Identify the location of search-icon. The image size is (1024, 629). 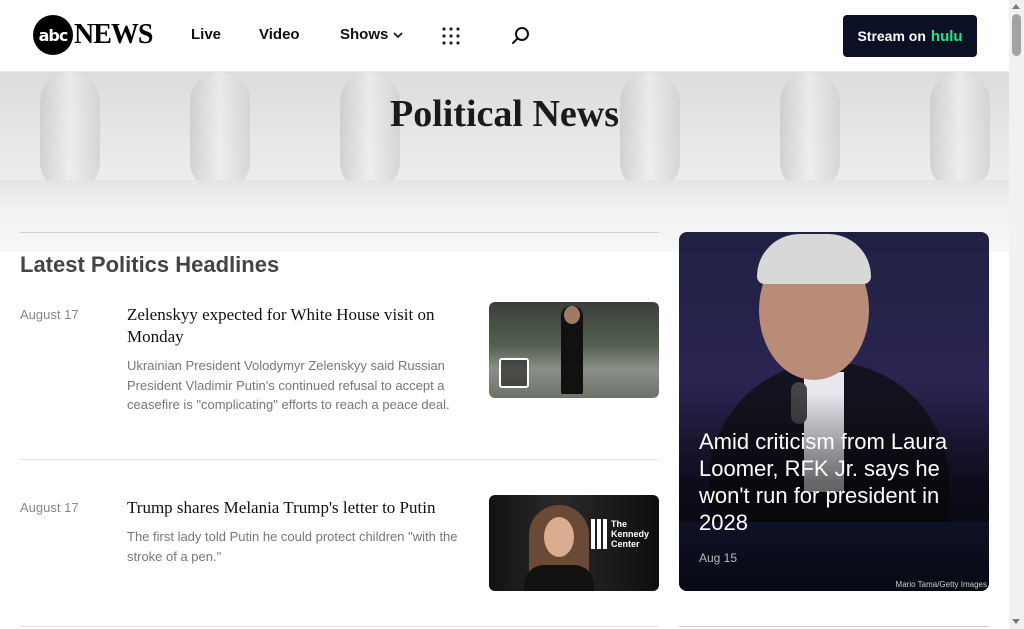
(521, 36).